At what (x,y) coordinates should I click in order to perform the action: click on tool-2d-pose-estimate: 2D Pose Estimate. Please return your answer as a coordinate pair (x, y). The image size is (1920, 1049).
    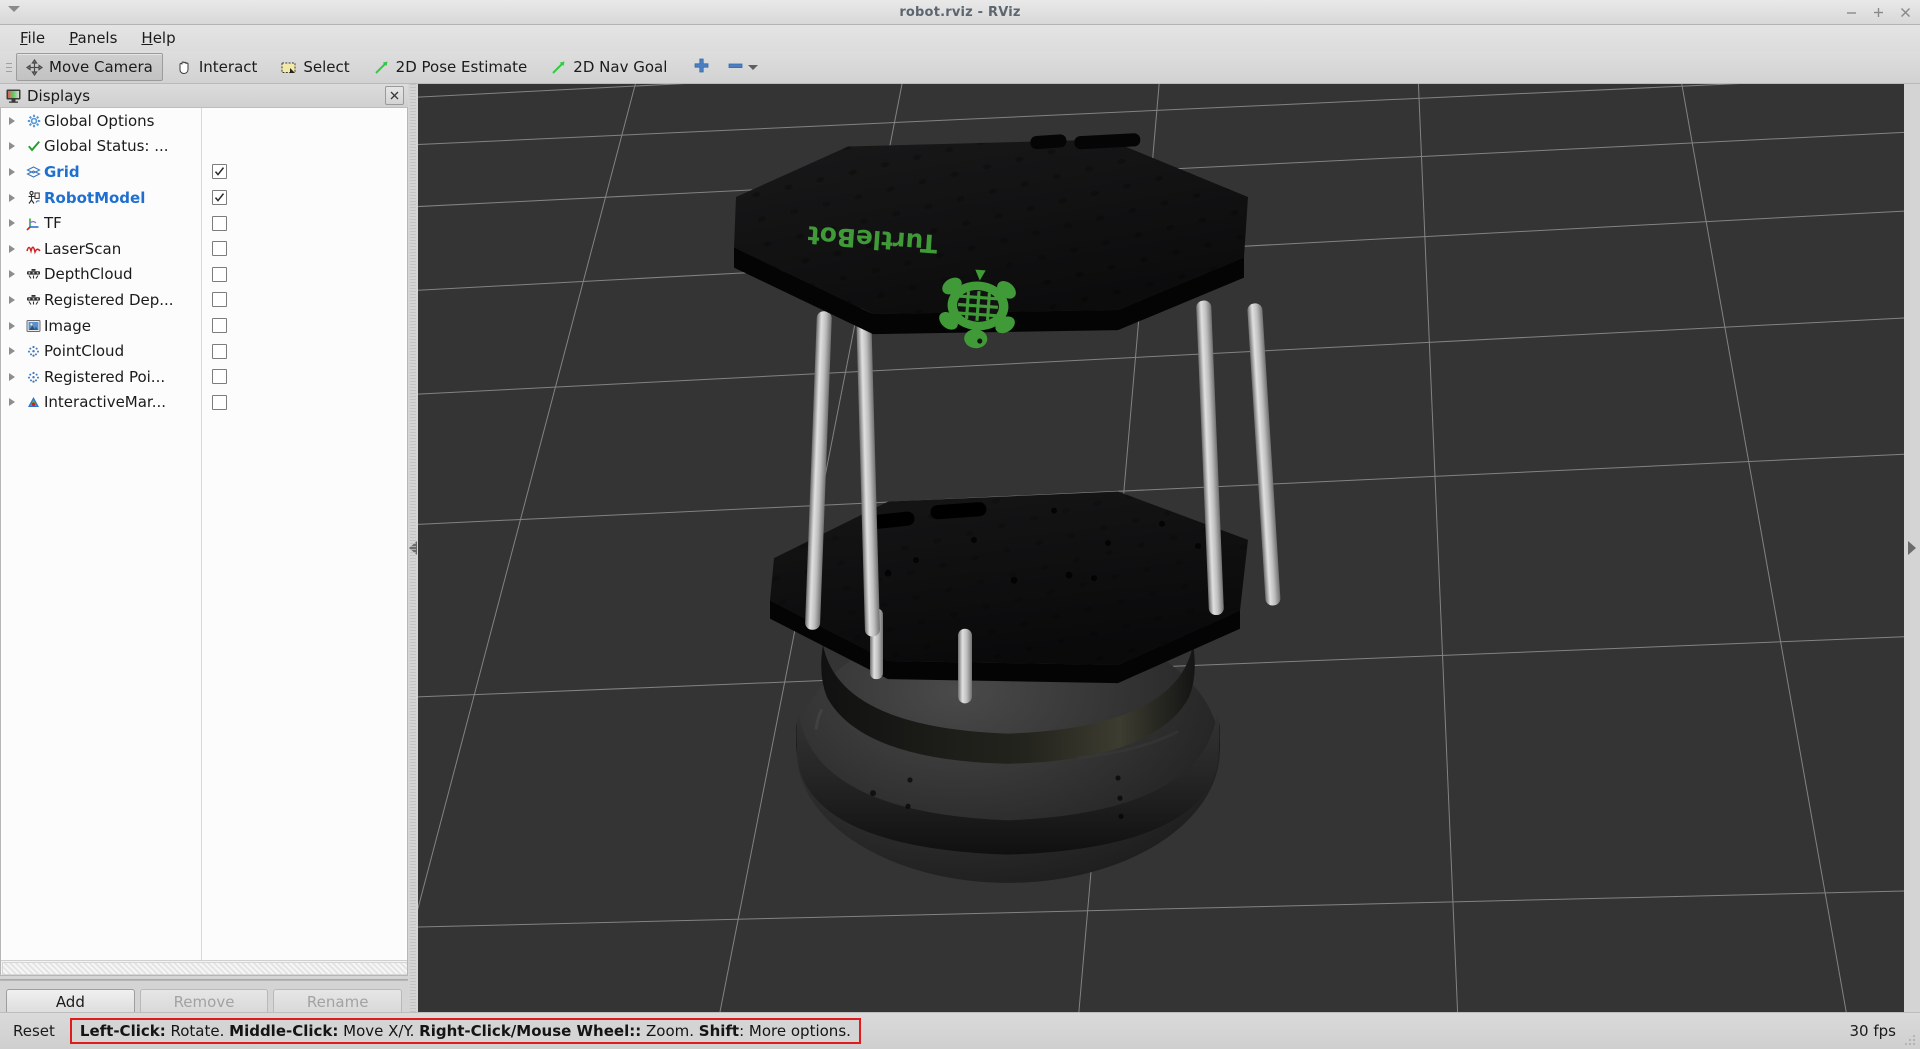
    Looking at the image, I should click on (450, 67).